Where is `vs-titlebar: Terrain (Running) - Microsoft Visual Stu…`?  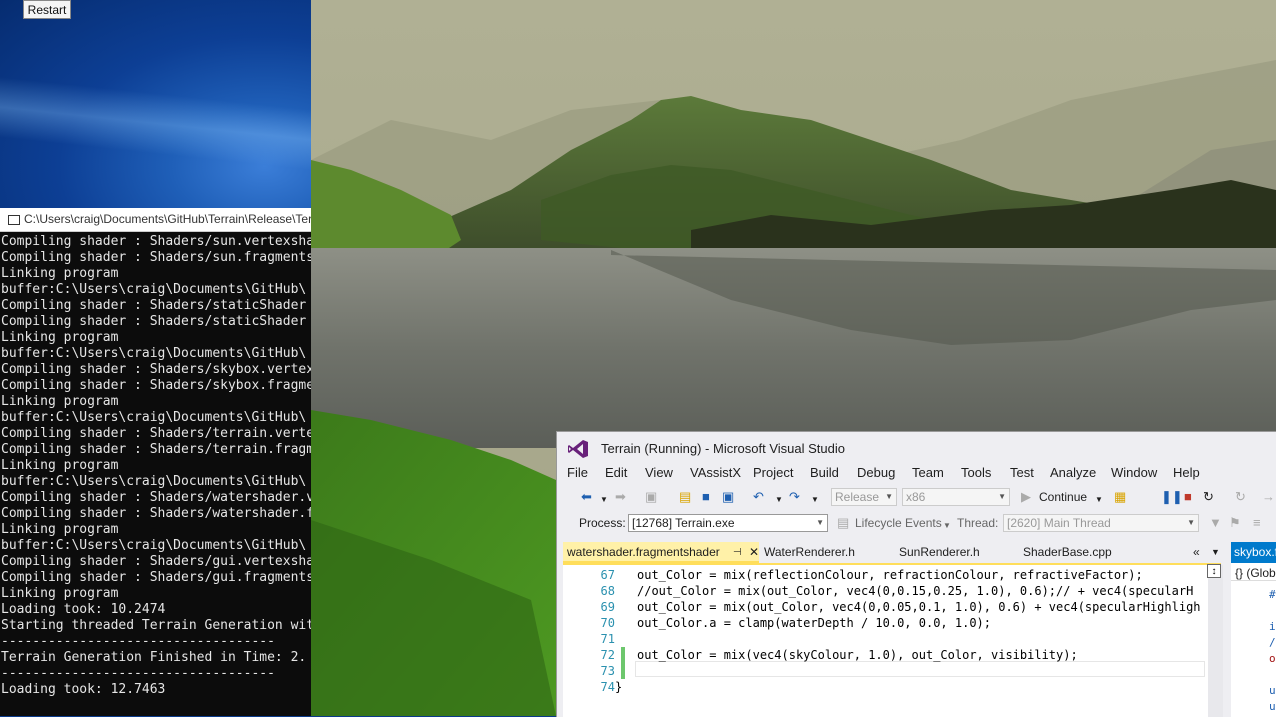 vs-titlebar: Terrain (Running) - Microsoft Visual Stu… is located at coordinates (916, 448).